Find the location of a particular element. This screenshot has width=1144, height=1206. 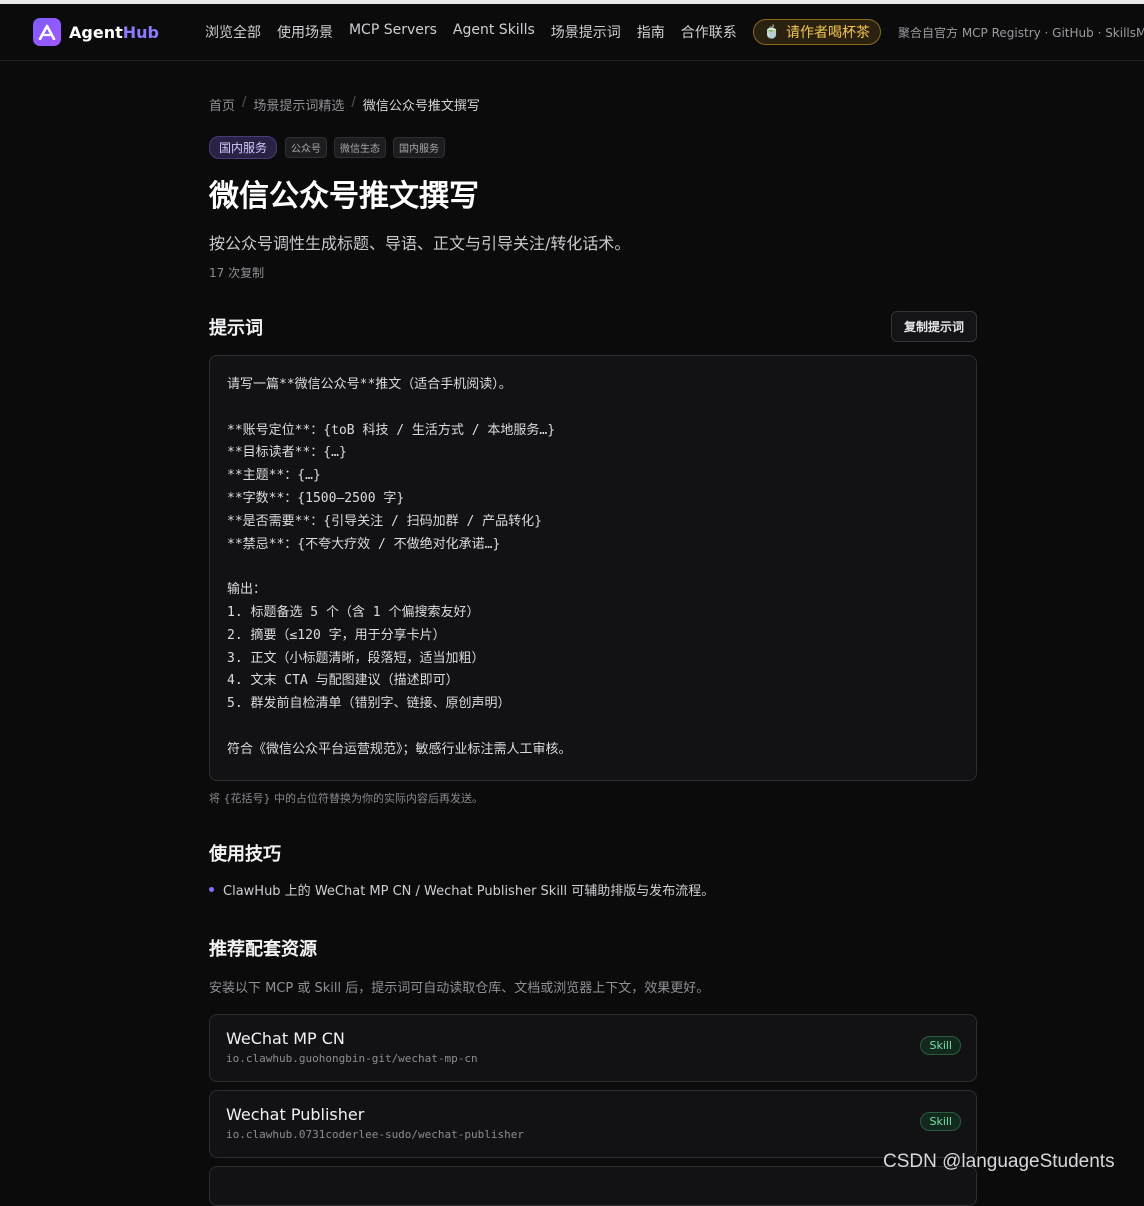

breadcrumb-section: 场景提示词精选 is located at coordinates (298, 104).